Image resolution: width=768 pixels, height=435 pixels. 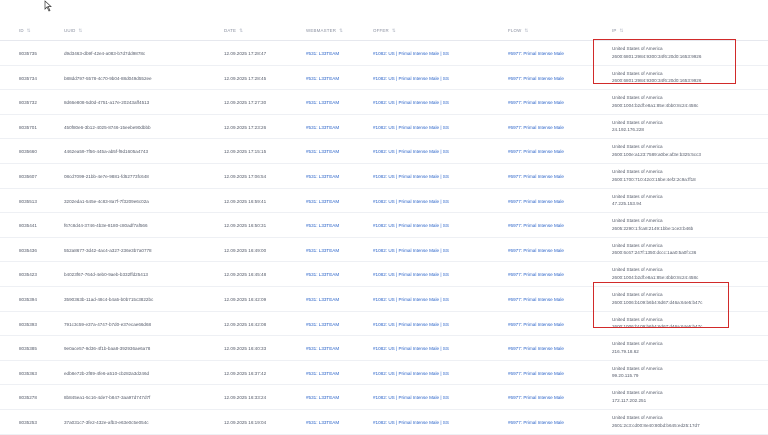 I want to click on column-header-webmaster: WEBMASTER ⇅, so click(x=324, y=31).